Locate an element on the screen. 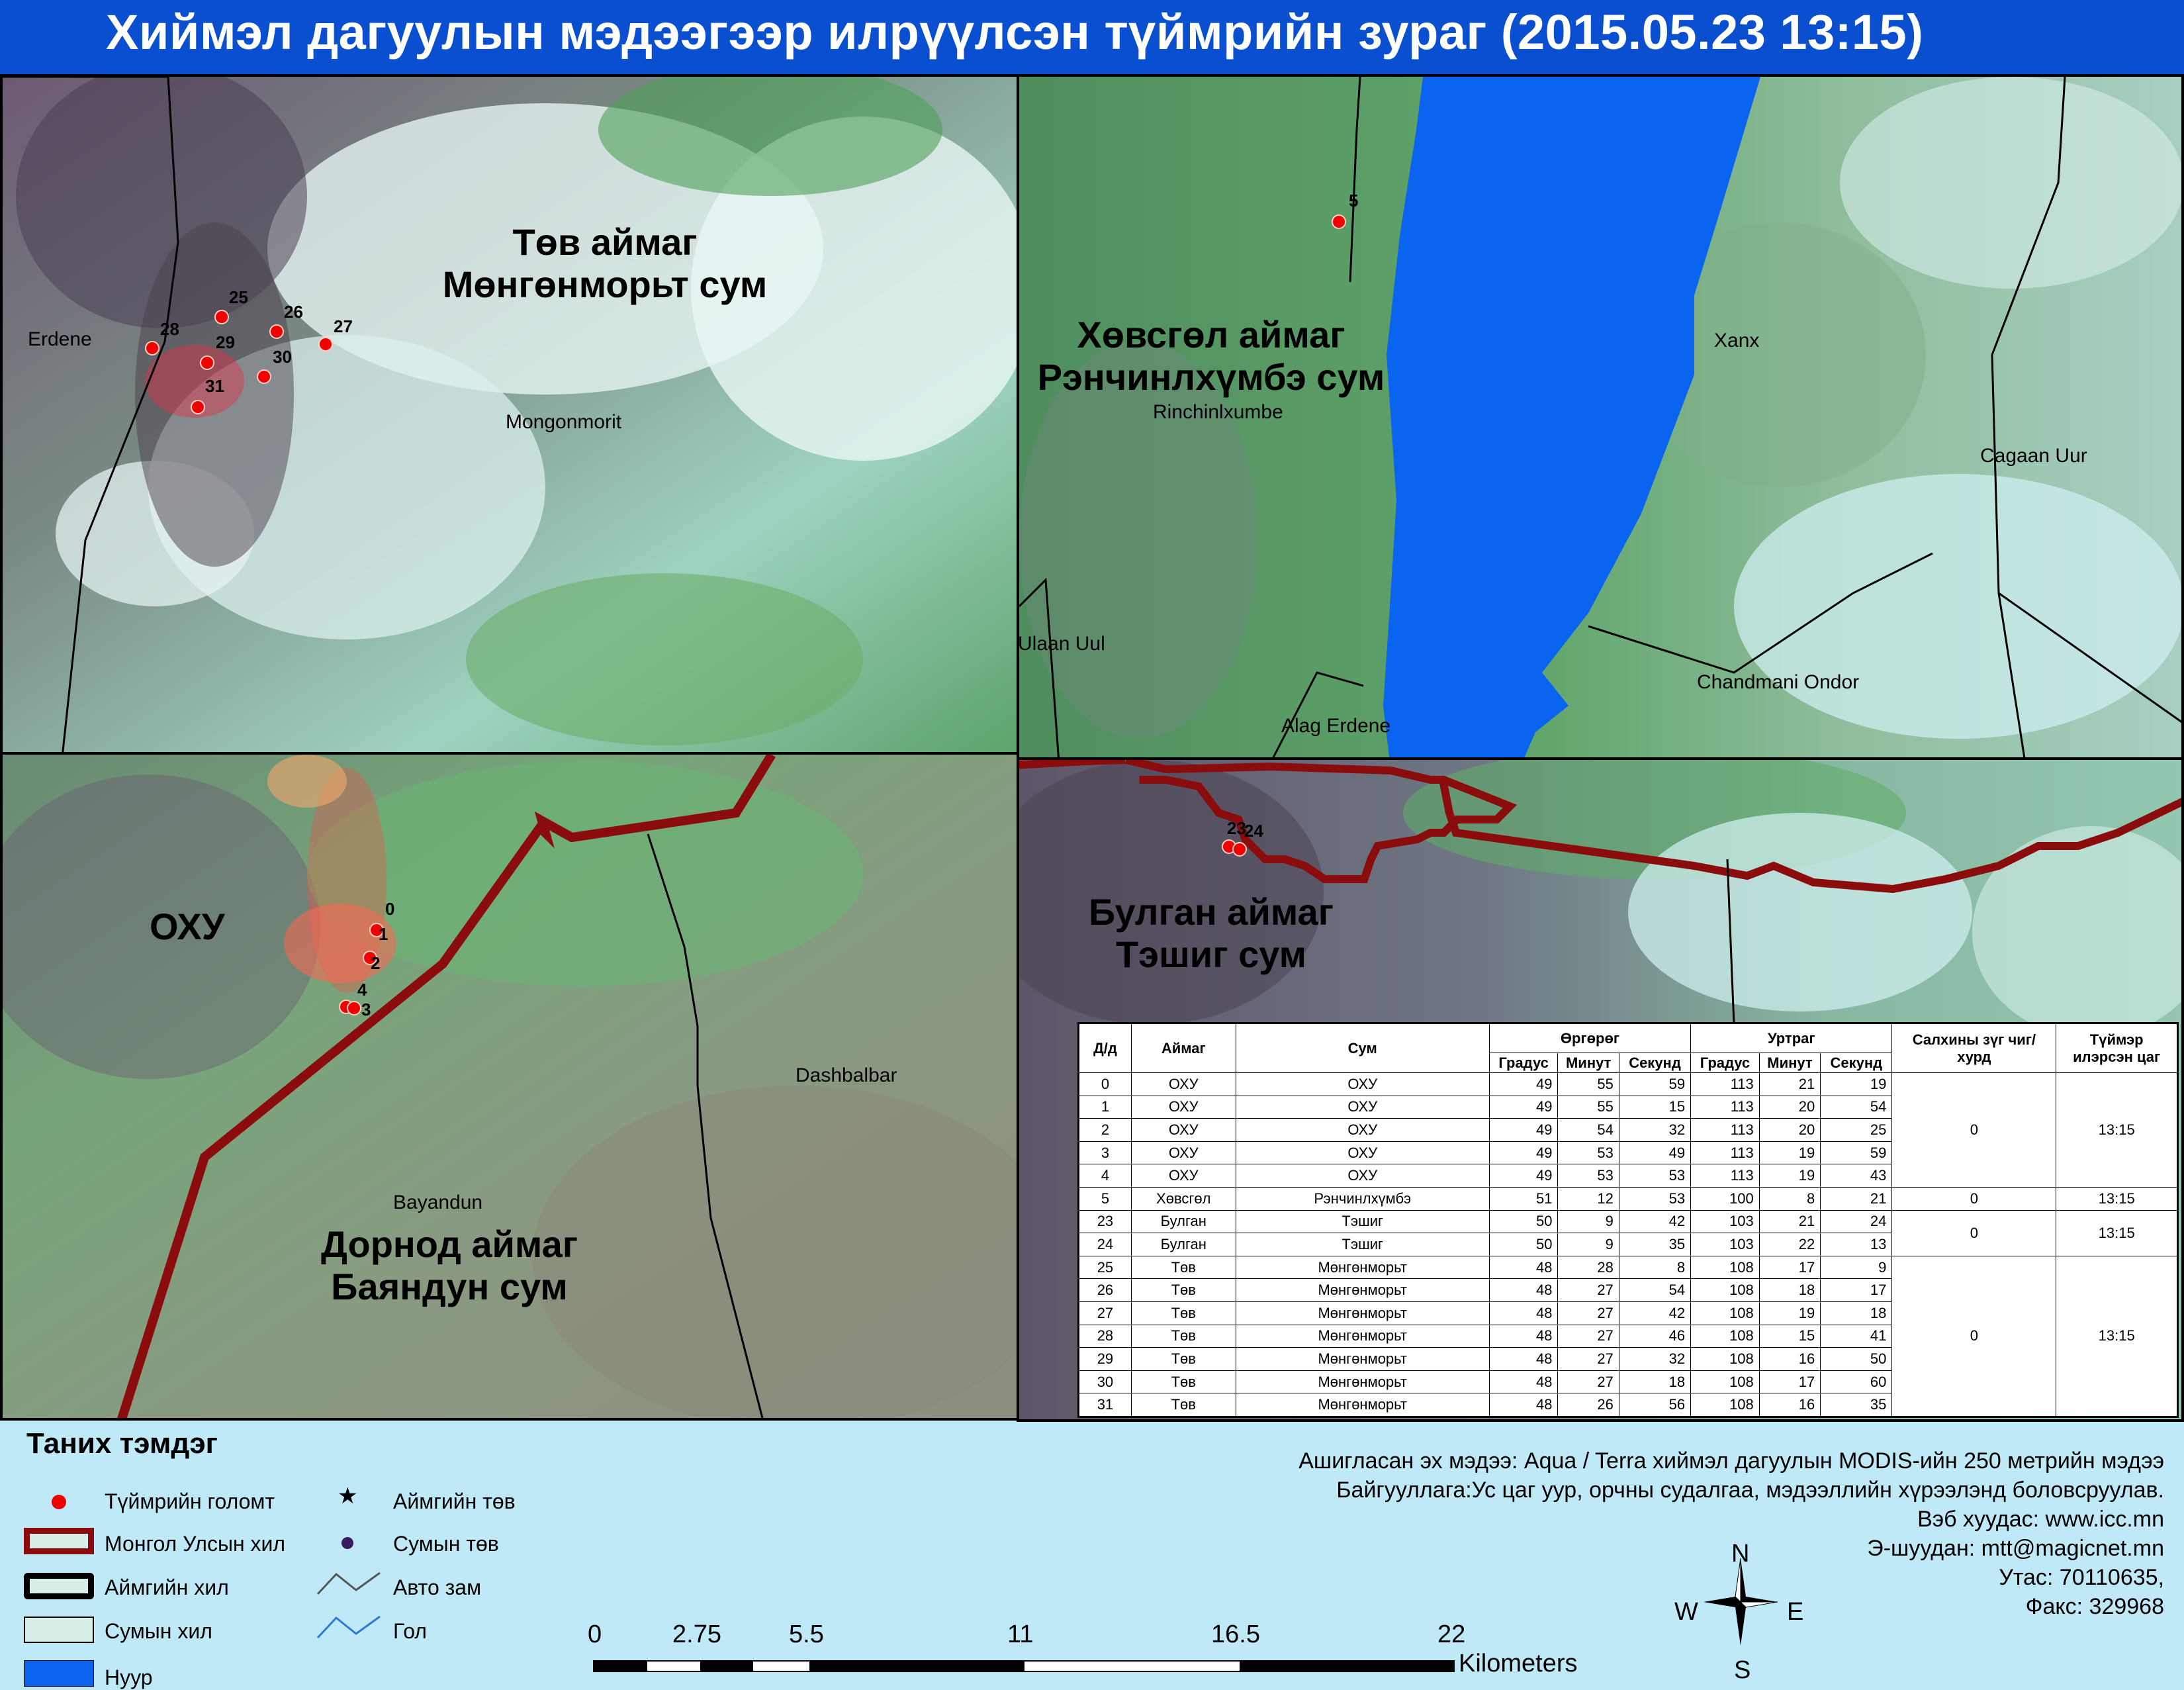  header-wind: Салхины зүг чиг/хурд is located at coordinates (1974, 1048).